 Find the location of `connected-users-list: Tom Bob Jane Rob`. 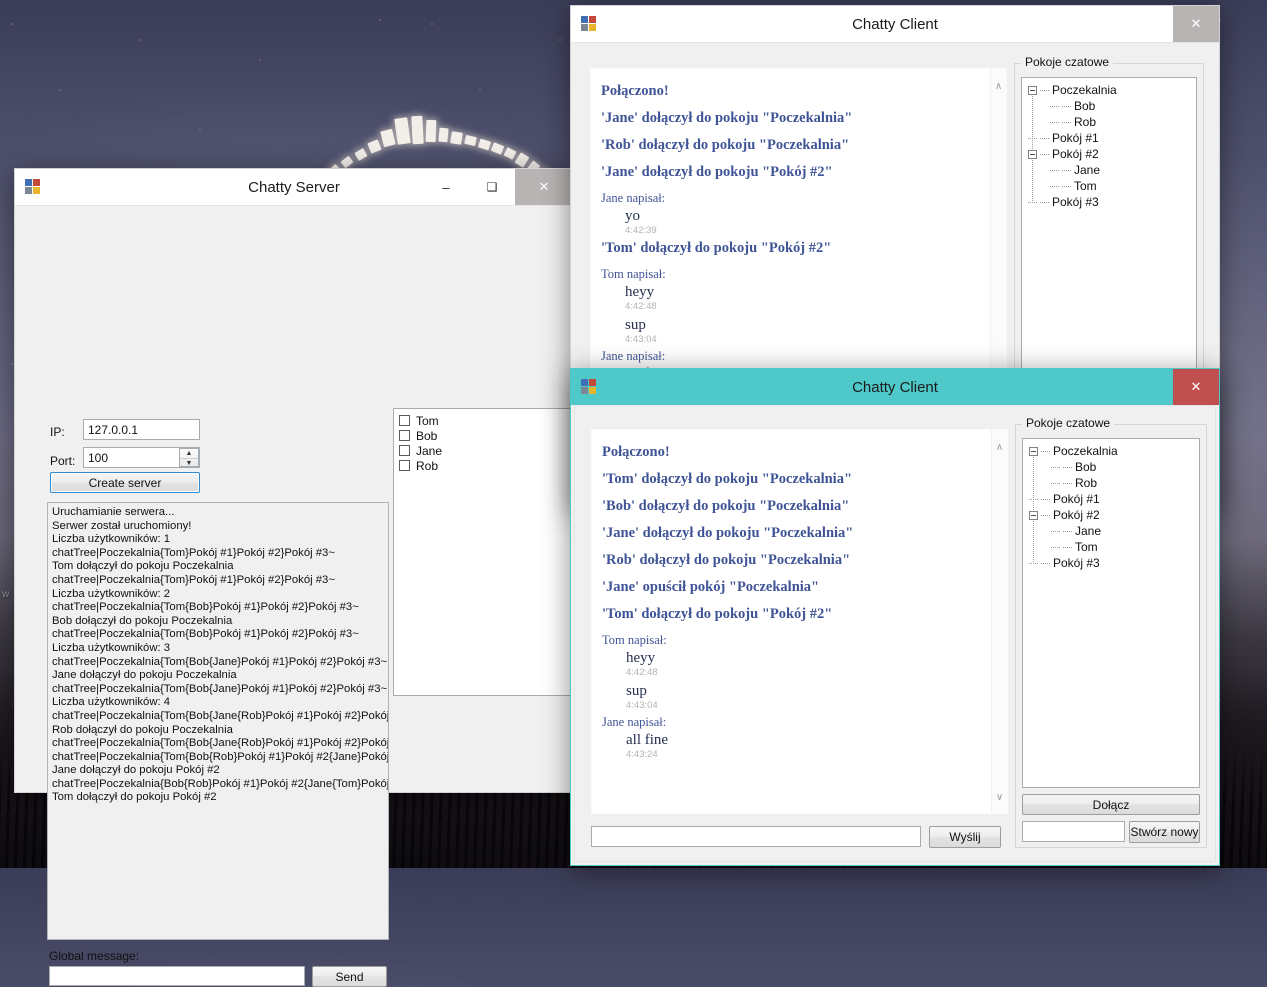

connected-users-list: Tom Bob Jane Rob is located at coordinates (483, 552).